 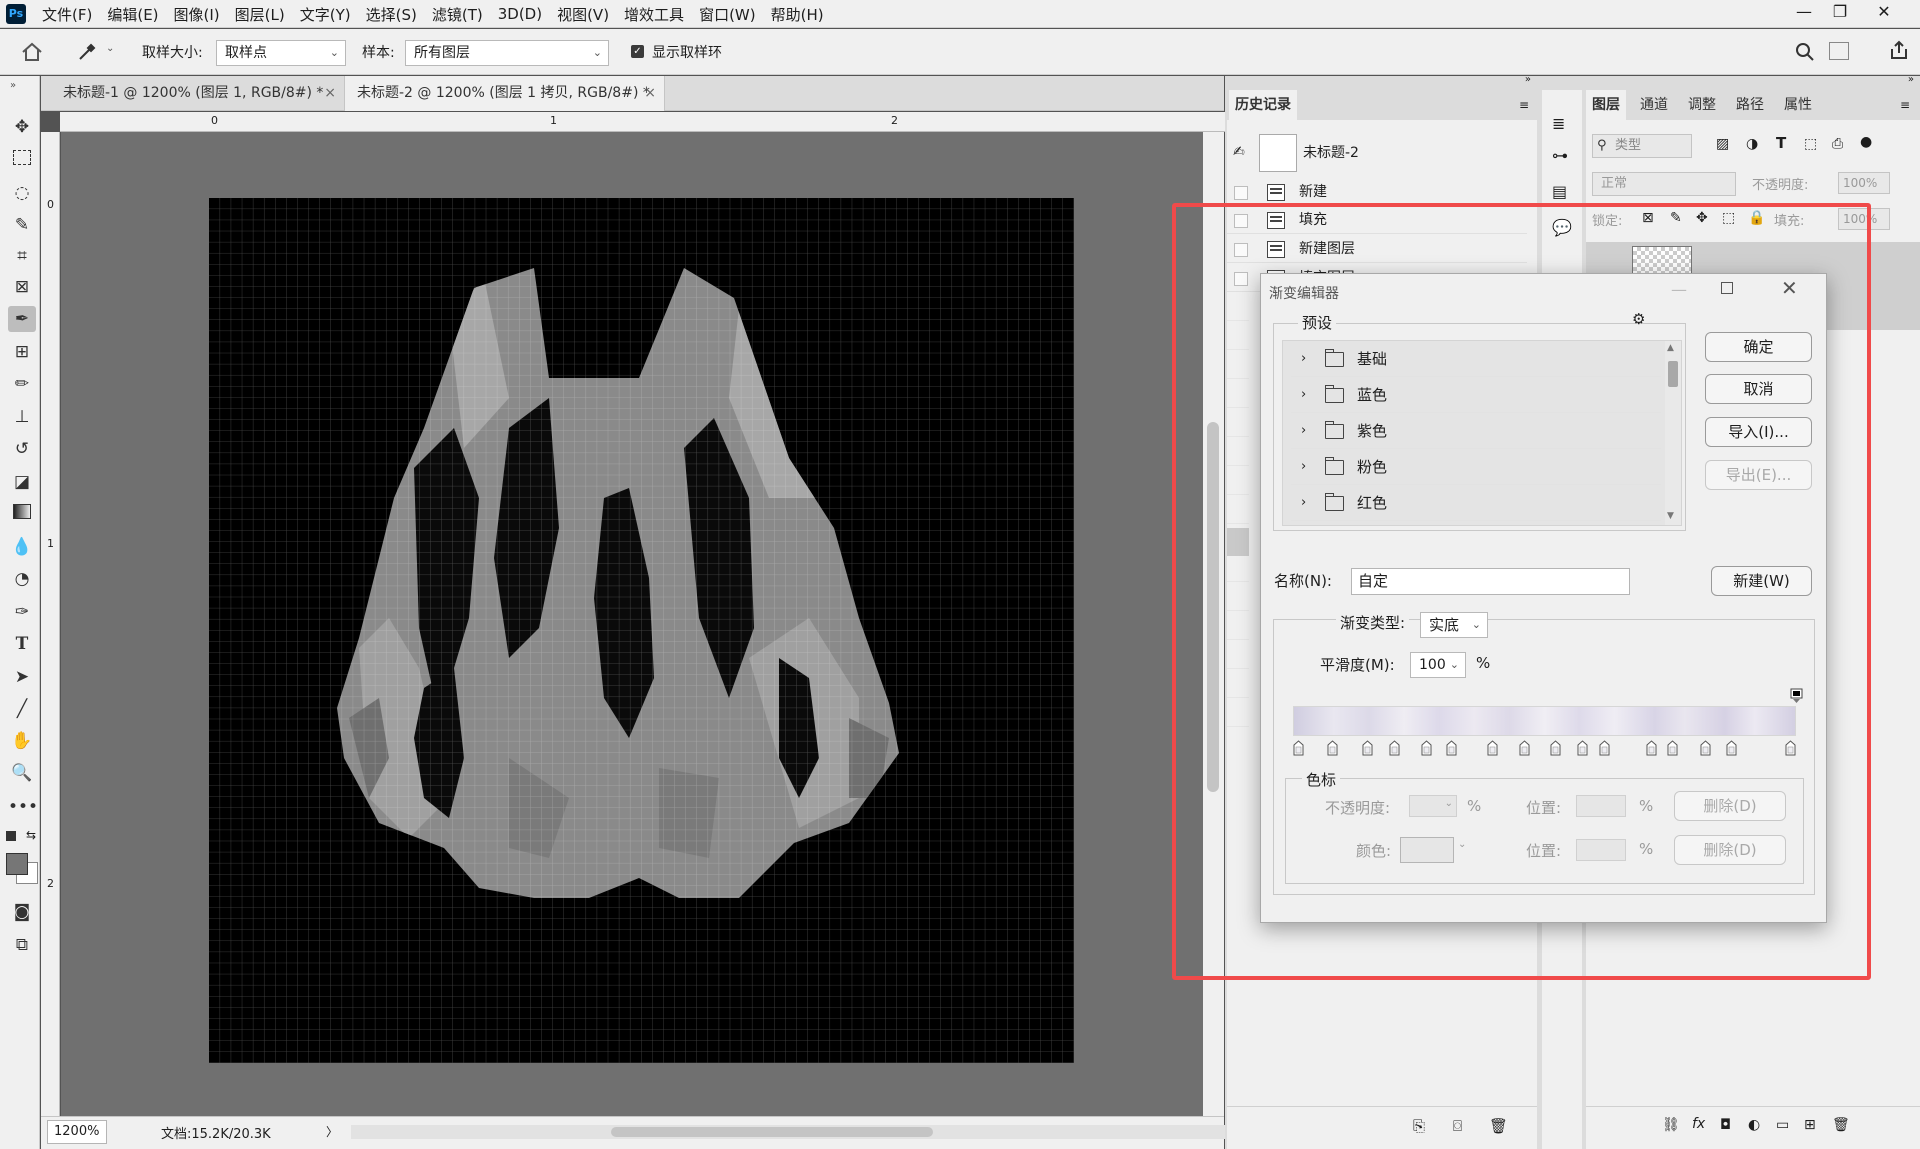 What do you see at coordinates (1837, 144) in the screenshot?
I see `filter-smart-object-icon: ⎙` at bounding box center [1837, 144].